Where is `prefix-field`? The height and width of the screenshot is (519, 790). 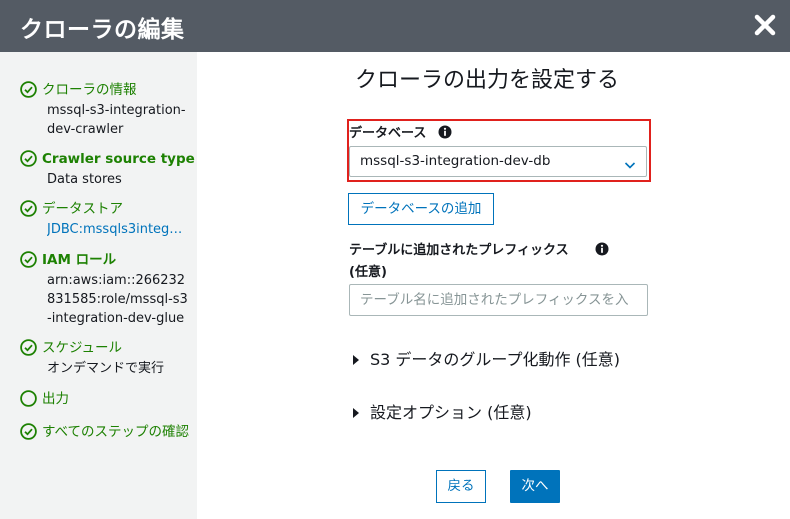 prefix-field is located at coordinates (498, 300).